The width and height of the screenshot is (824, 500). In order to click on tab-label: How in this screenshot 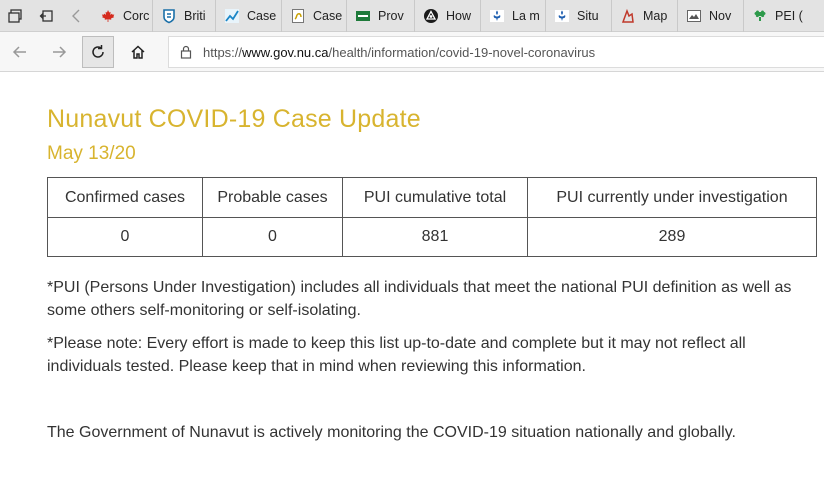, I will do `click(459, 16)`.